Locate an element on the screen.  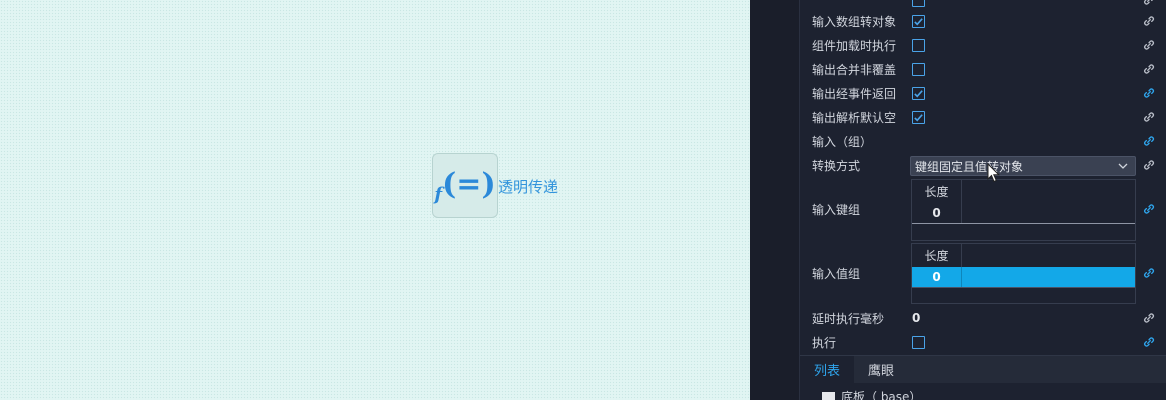
delay-value: 0 is located at coordinates (916, 318).